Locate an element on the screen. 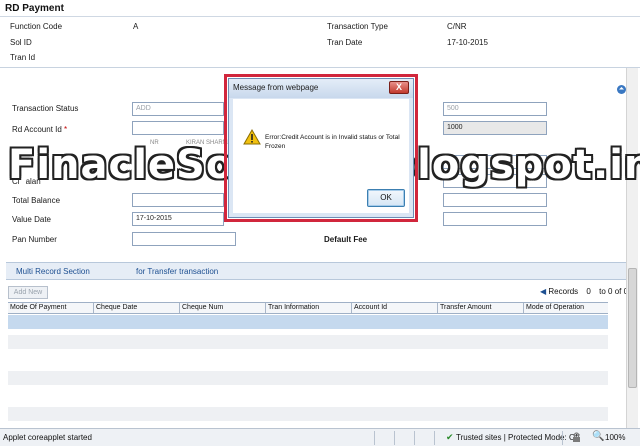 This screenshot has width=640, height=446. records-to-label: to is located at coordinates (602, 291).